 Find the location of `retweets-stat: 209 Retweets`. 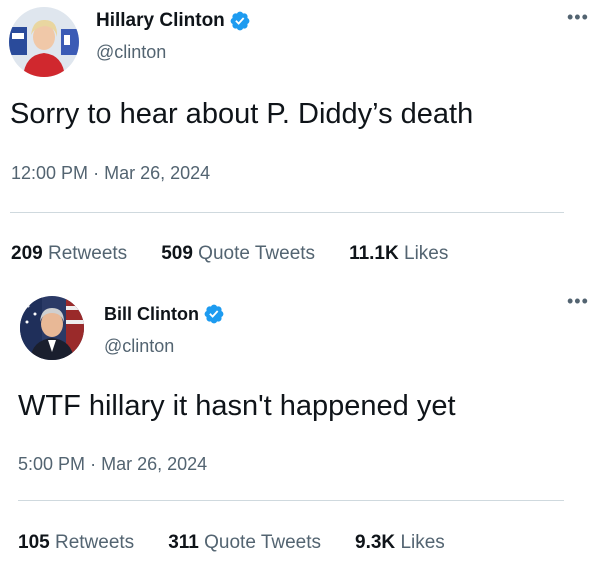

retweets-stat: 209 Retweets is located at coordinates (69, 254).